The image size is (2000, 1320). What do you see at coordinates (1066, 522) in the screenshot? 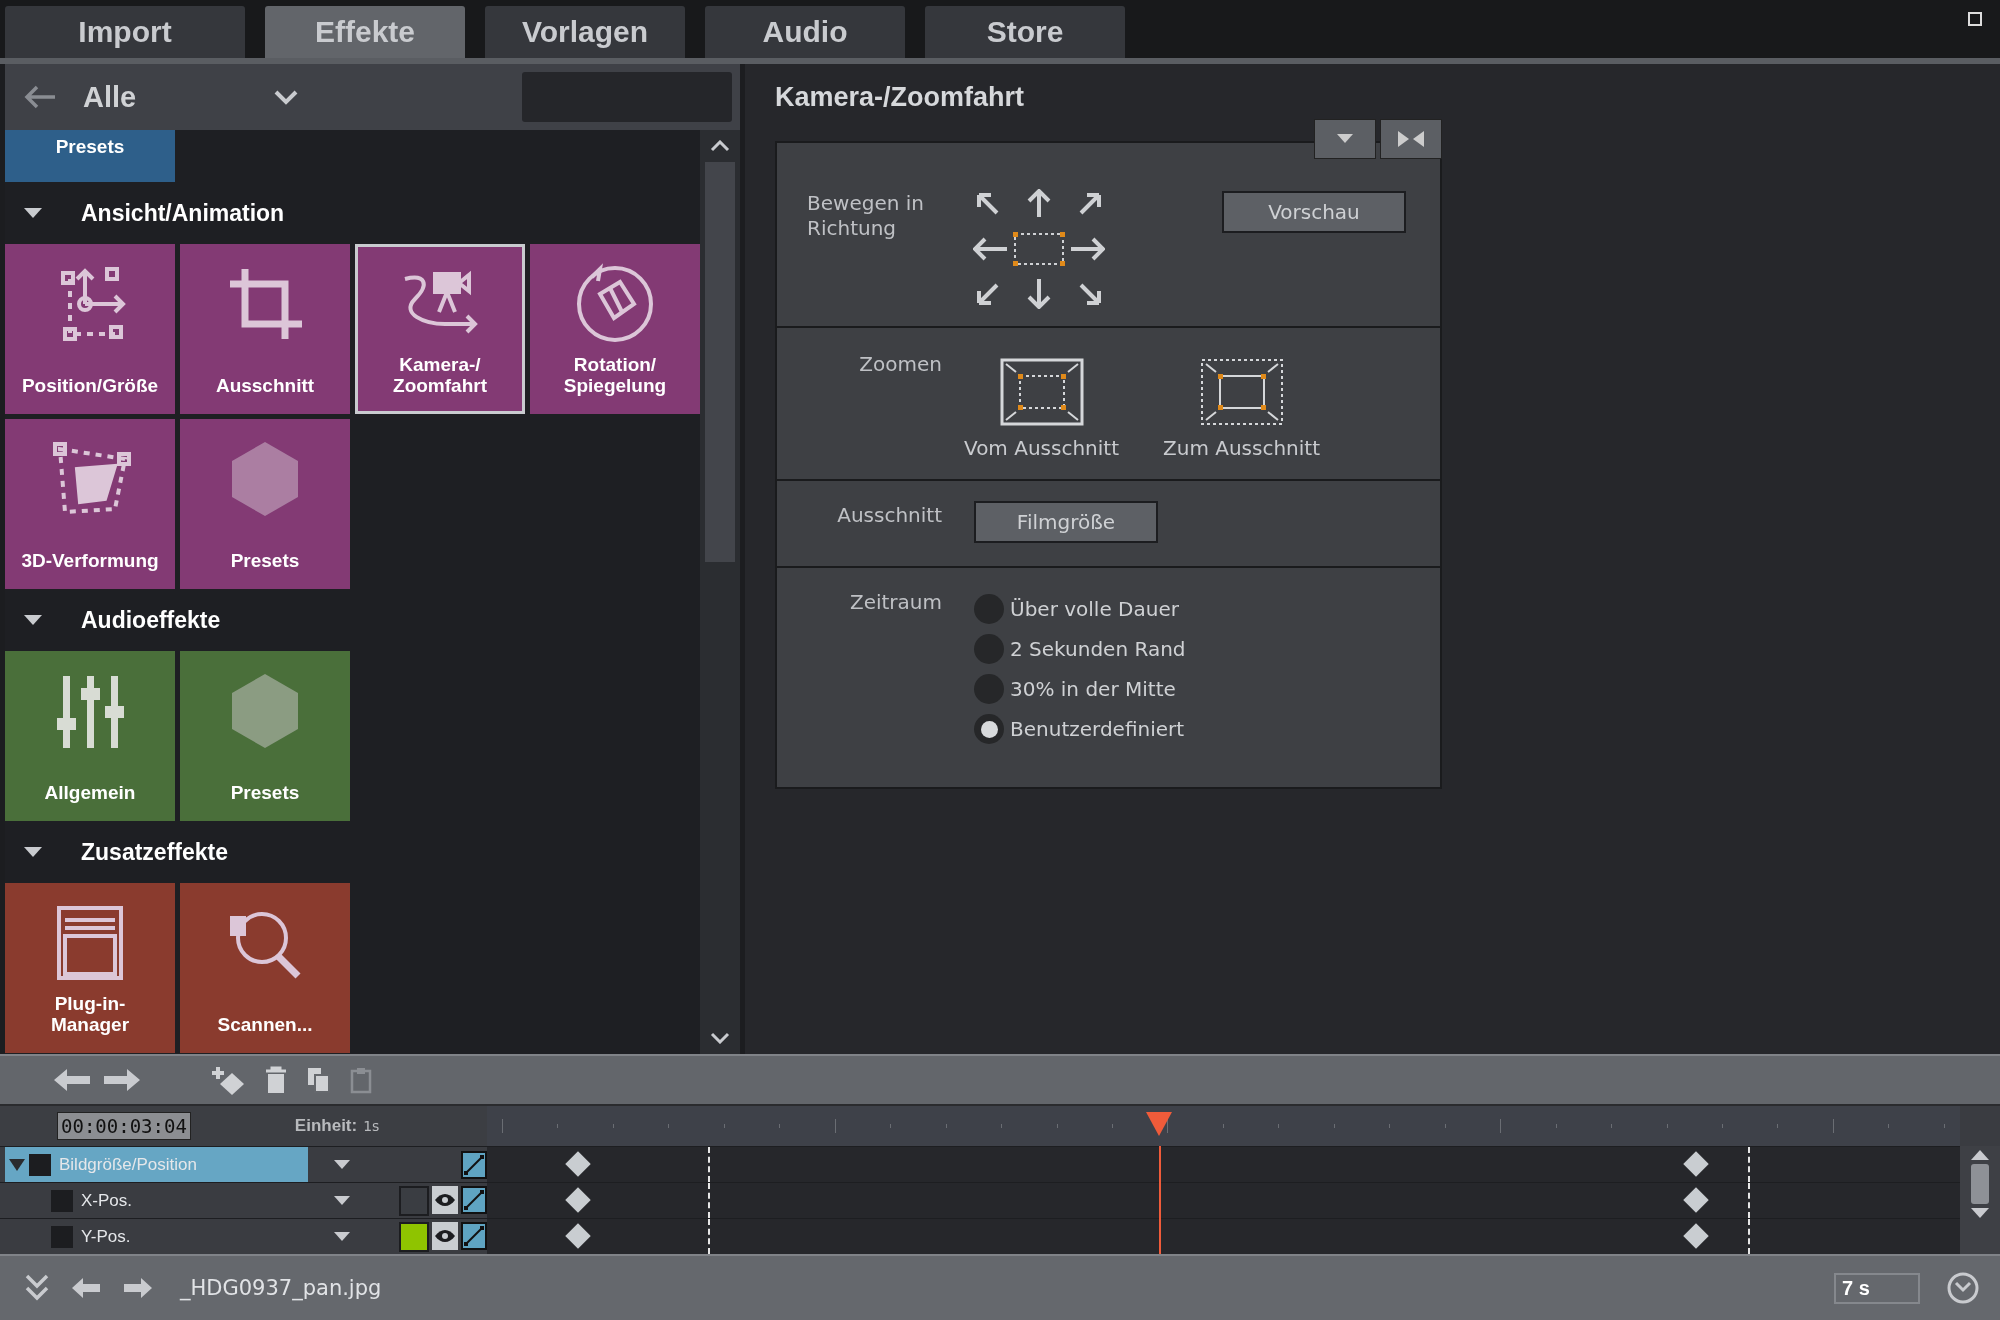
I see `film-size-button: Filmgröße` at bounding box center [1066, 522].